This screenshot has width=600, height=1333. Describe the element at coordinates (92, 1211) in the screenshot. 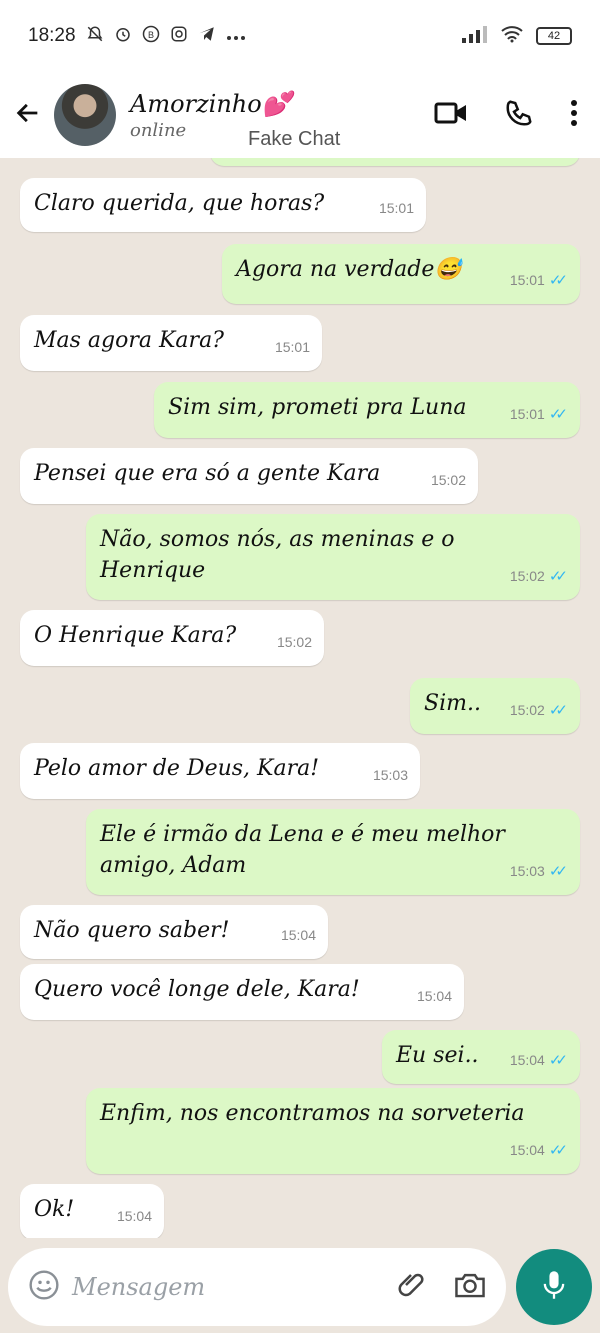

I see `message-bubble: Ok! 15:04` at that location.